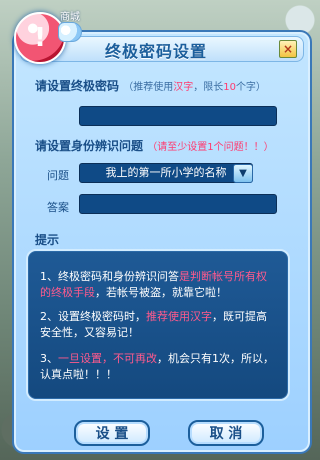 This screenshot has height=460, width=320. I want to click on password-label: 请设置终极密码, so click(77, 86).